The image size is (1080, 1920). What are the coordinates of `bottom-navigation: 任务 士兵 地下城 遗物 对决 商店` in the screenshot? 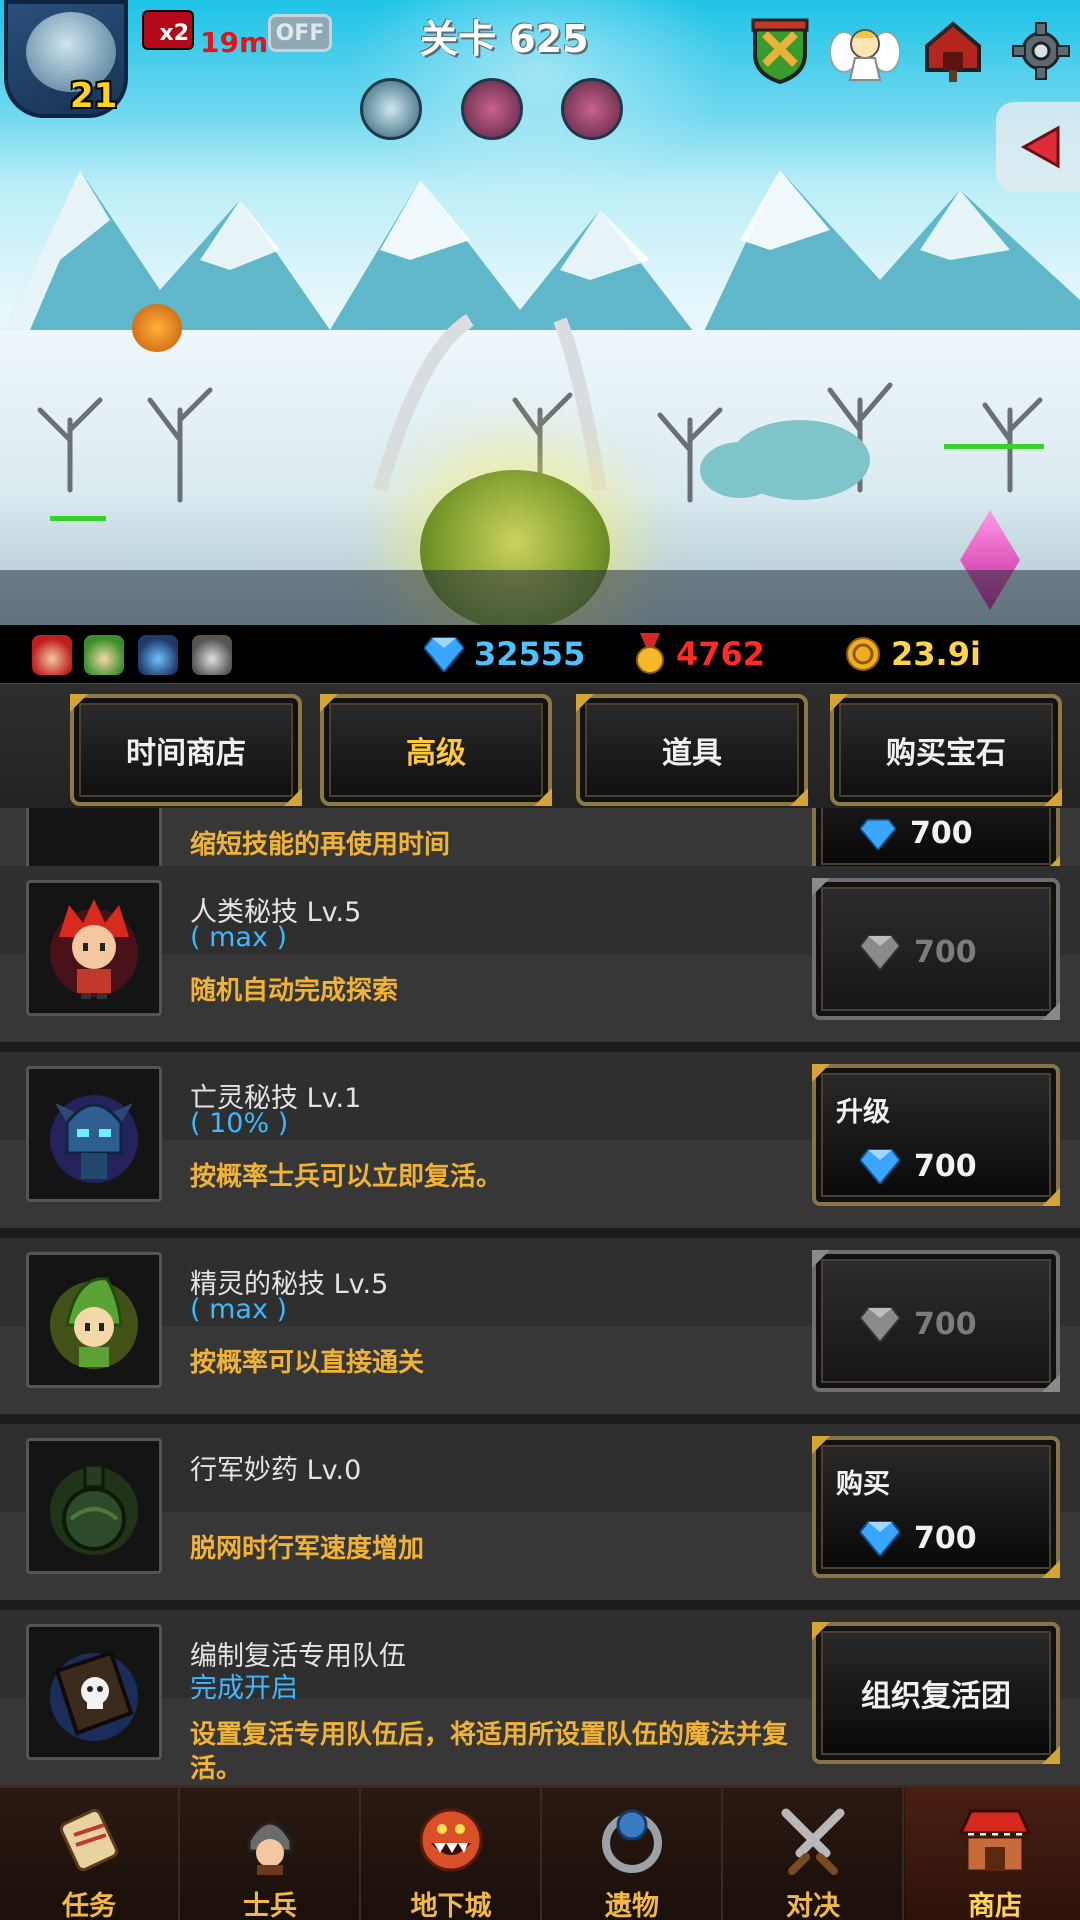 It's located at (540, 1852).